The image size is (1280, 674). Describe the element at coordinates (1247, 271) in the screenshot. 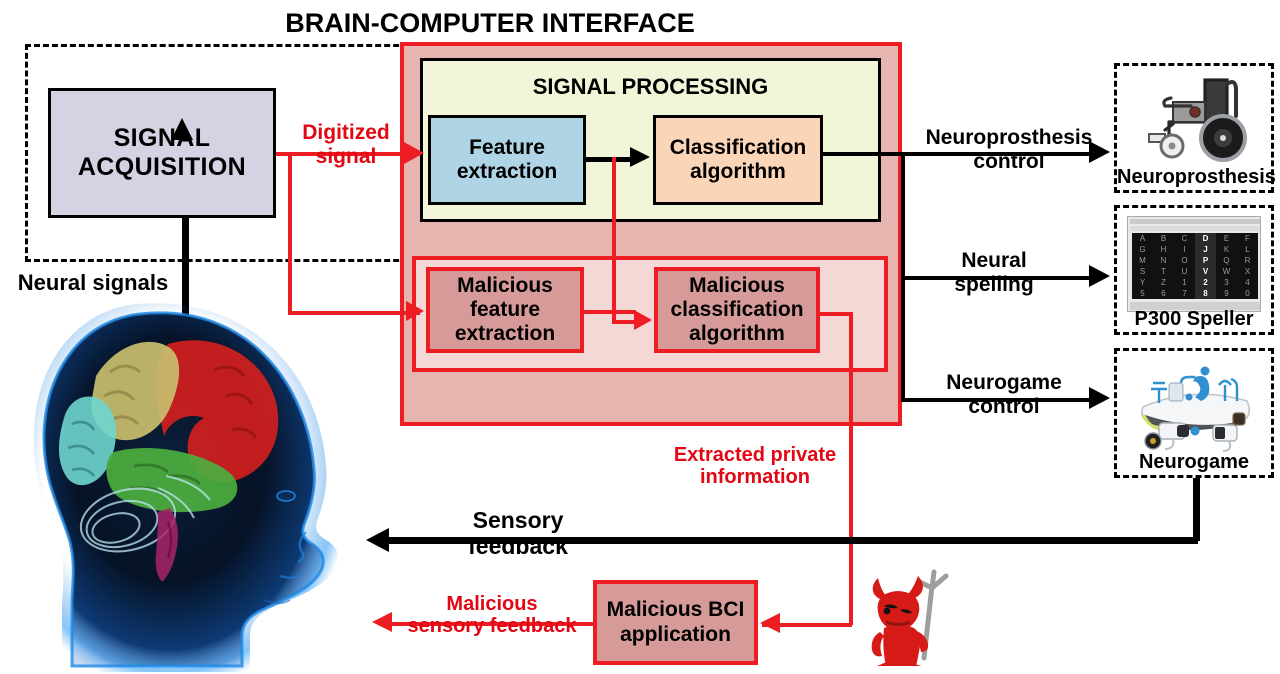

I see `speller-cell: X` at that location.